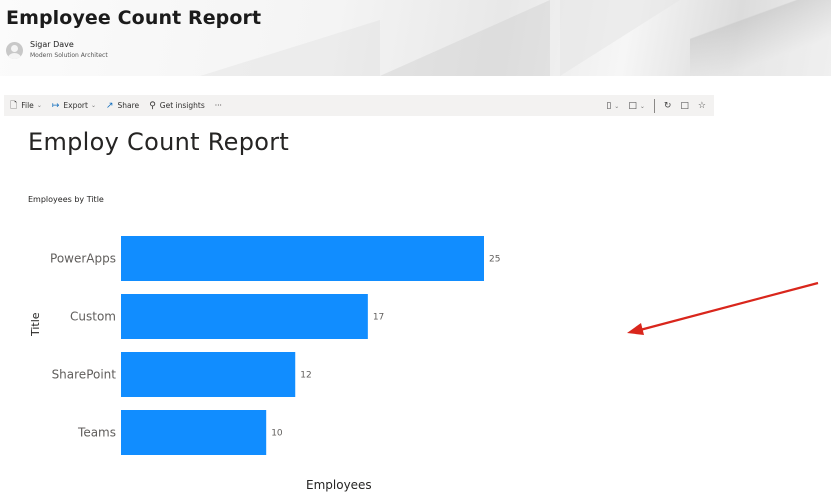  What do you see at coordinates (378, 318) in the screenshot?
I see `data-label: 17` at bounding box center [378, 318].